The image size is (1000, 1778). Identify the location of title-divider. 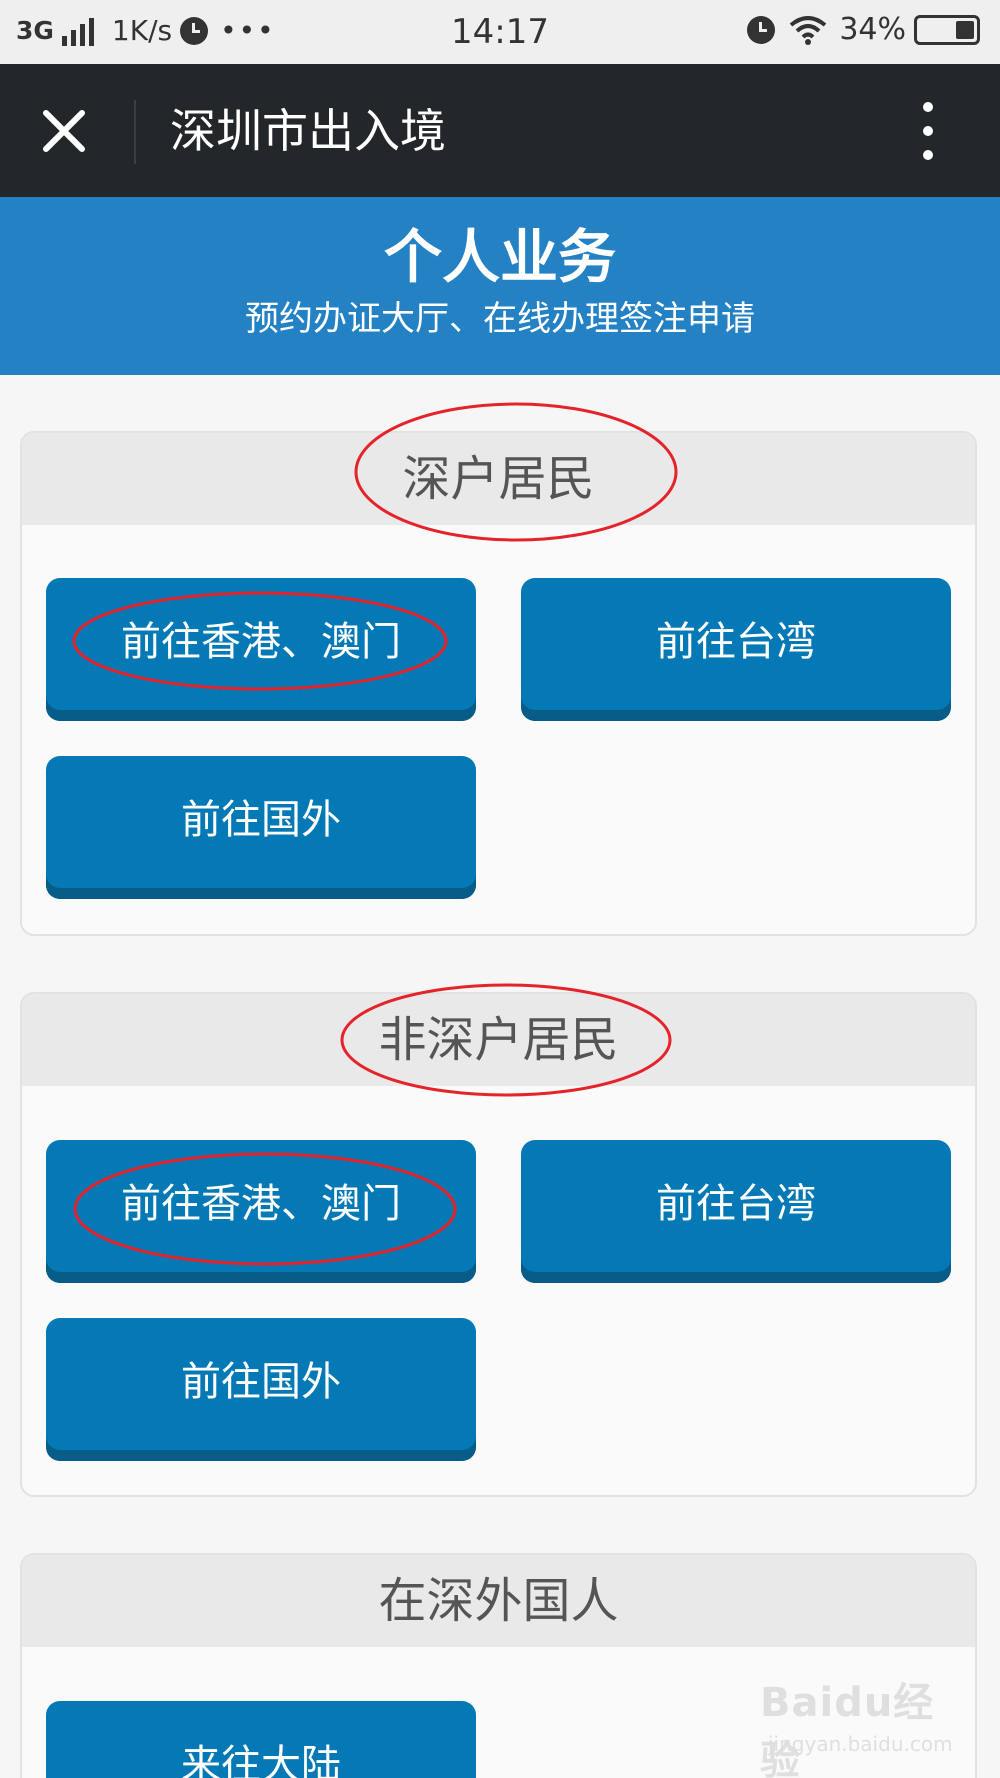
(135, 132).